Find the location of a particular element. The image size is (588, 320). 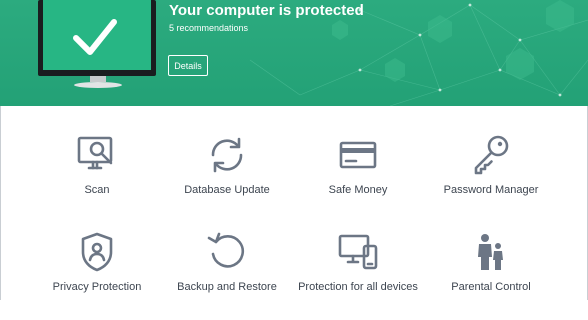

scan-monitor-magnifier-icon is located at coordinates (95, 153).